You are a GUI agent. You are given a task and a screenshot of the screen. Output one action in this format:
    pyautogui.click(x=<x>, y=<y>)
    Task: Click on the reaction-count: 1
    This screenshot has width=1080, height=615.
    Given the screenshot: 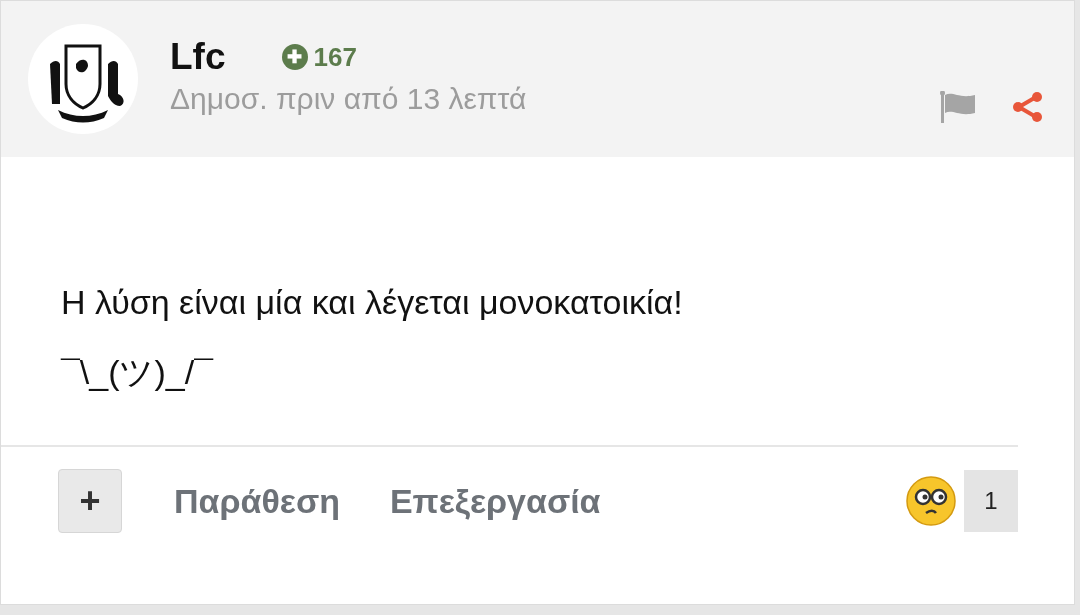 What is the action you would take?
    pyautogui.click(x=991, y=501)
    